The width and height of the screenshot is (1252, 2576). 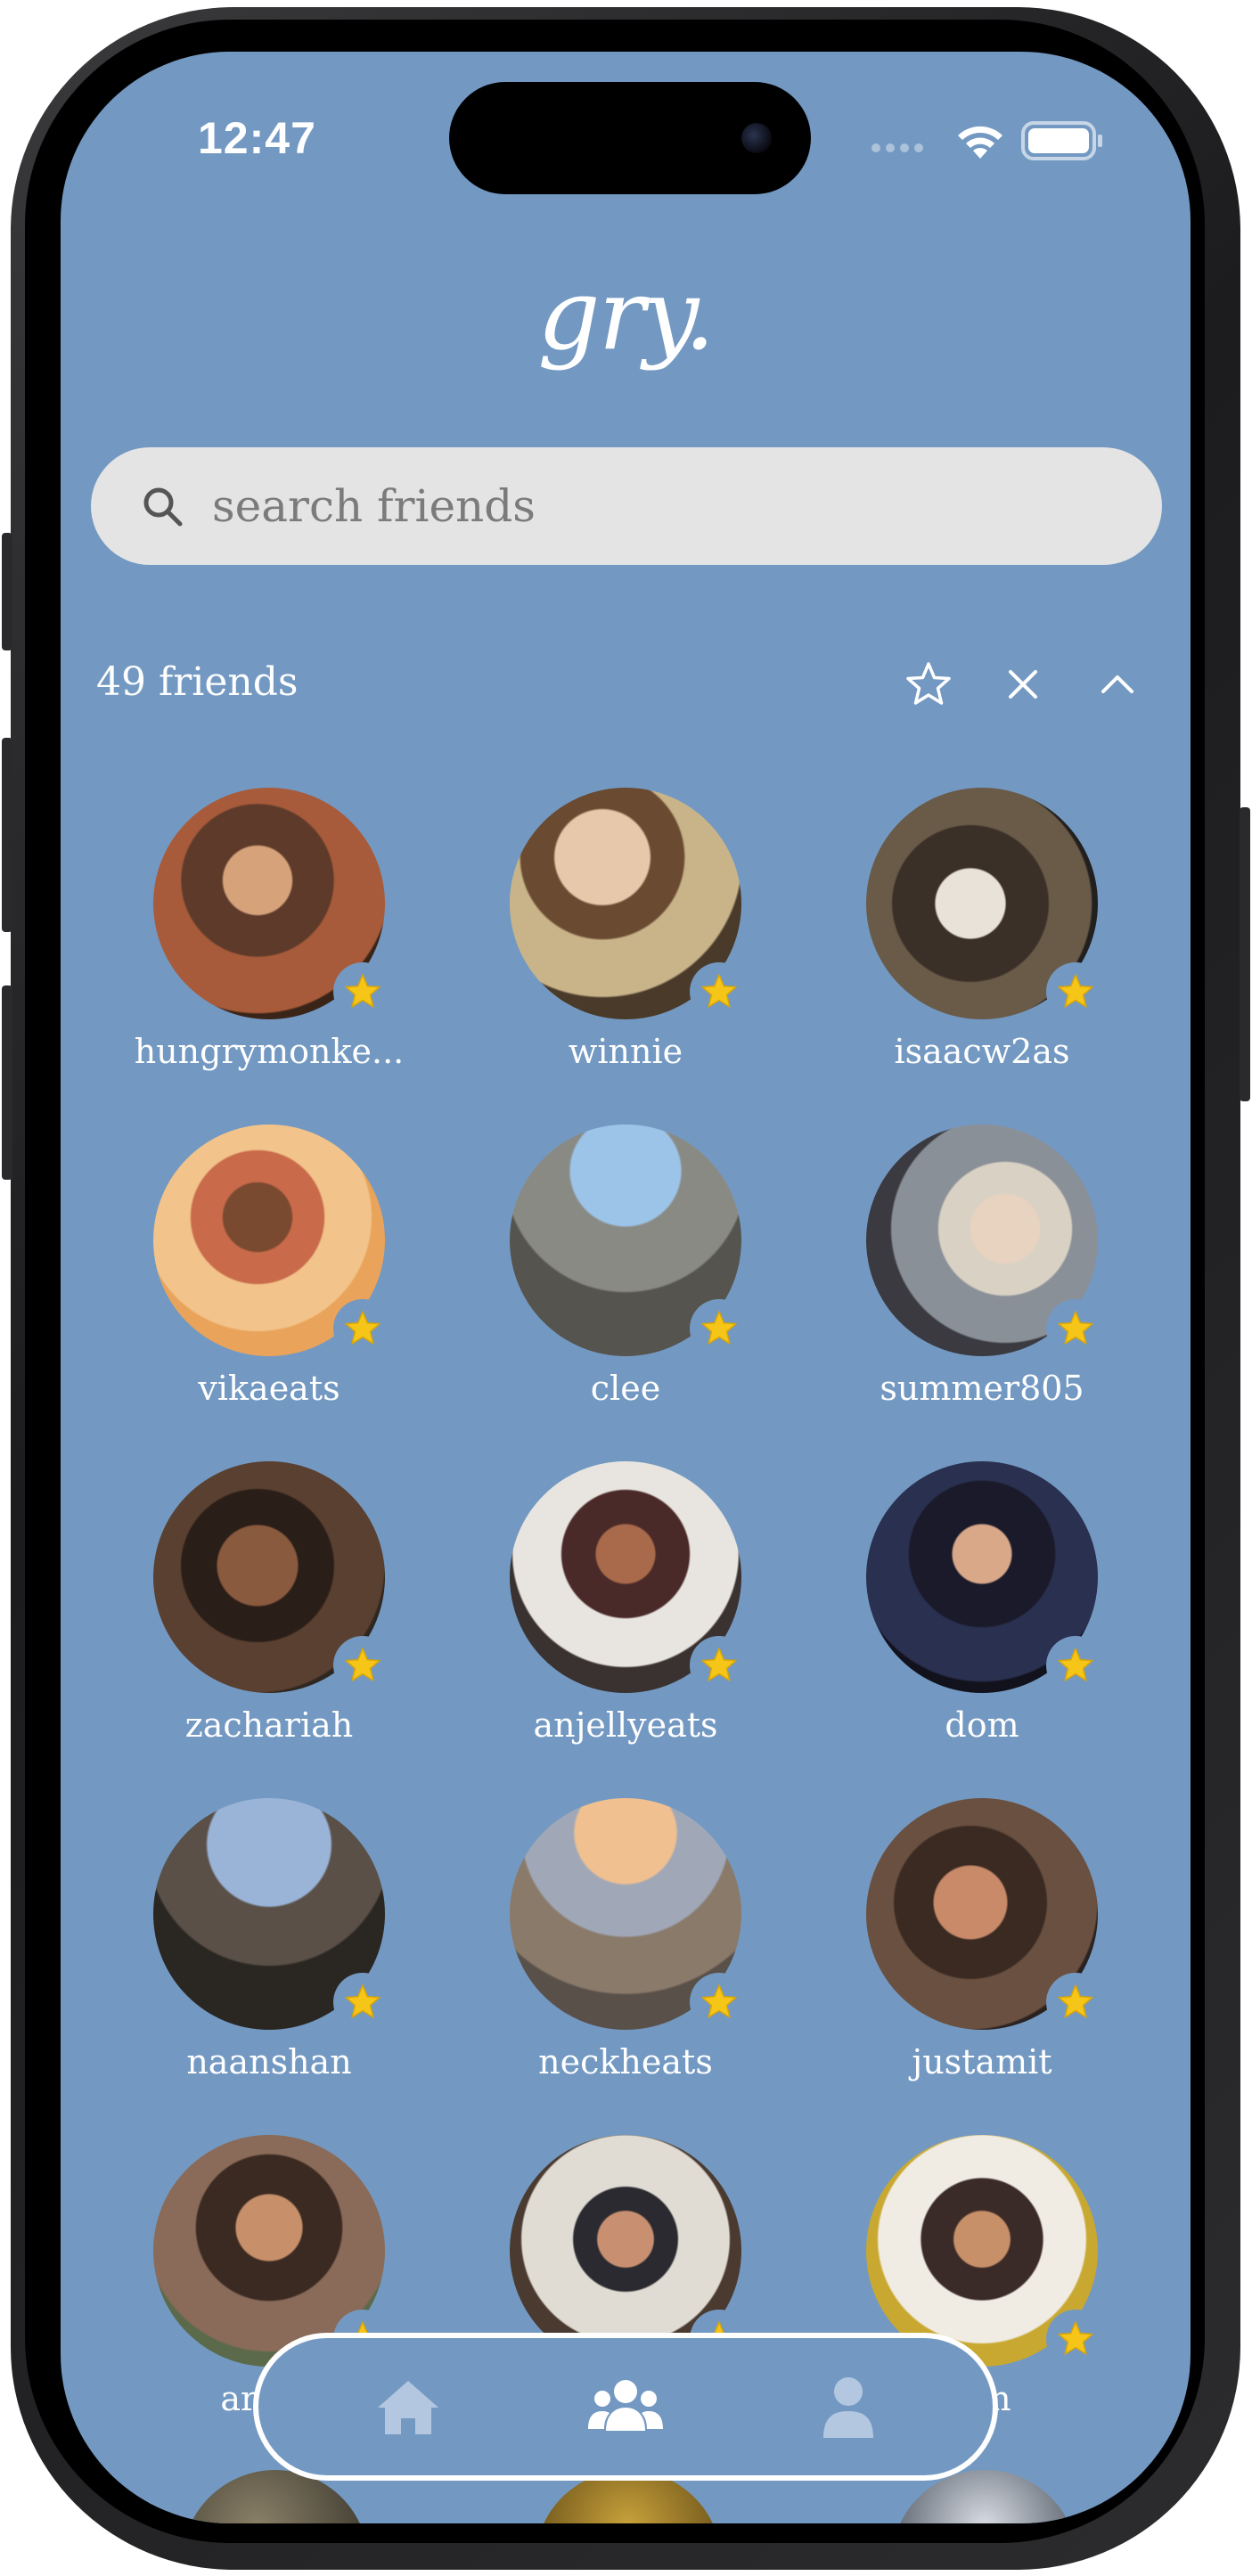 What do you see at coordinates (928, 684) in the screenshot?
I see `star-icon` at bounding box center [928, 684].